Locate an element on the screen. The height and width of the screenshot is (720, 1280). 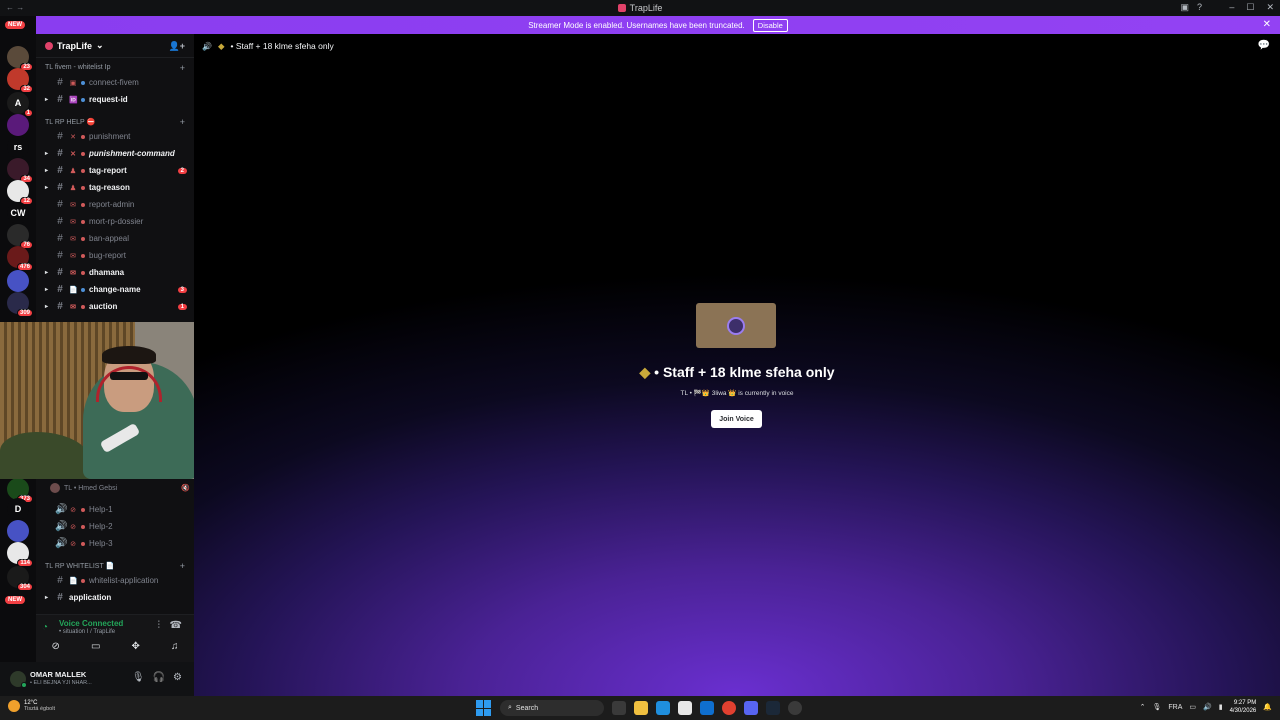
user-name: OMAR MALLEK is located at coordinates (58, 674).